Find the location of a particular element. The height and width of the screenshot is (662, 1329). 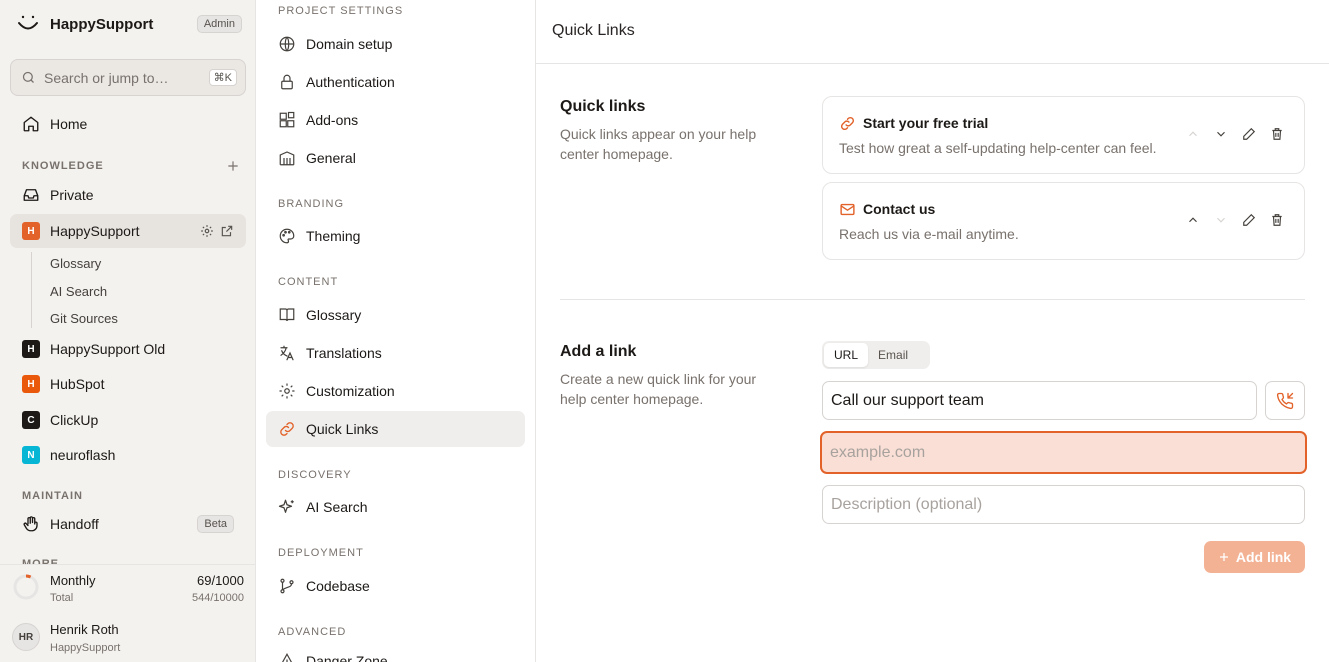

project-avatar: C is located at coordinates (31, 420).